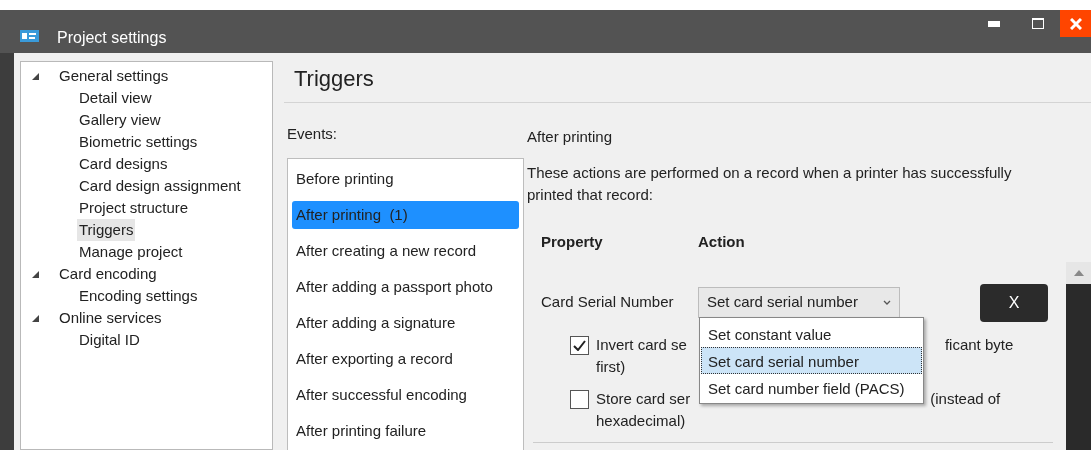 Image resolution: width=1091 pixels, height=450 pixels. I want to click on property-label: Card Serial Number, so click(608, 302).